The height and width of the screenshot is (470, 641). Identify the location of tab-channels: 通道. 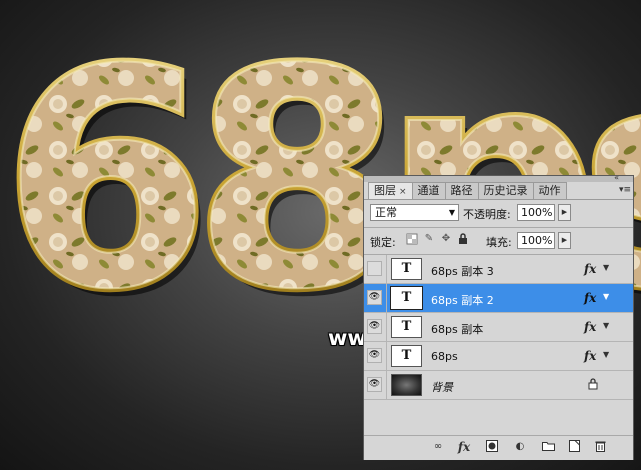
(428, 190).